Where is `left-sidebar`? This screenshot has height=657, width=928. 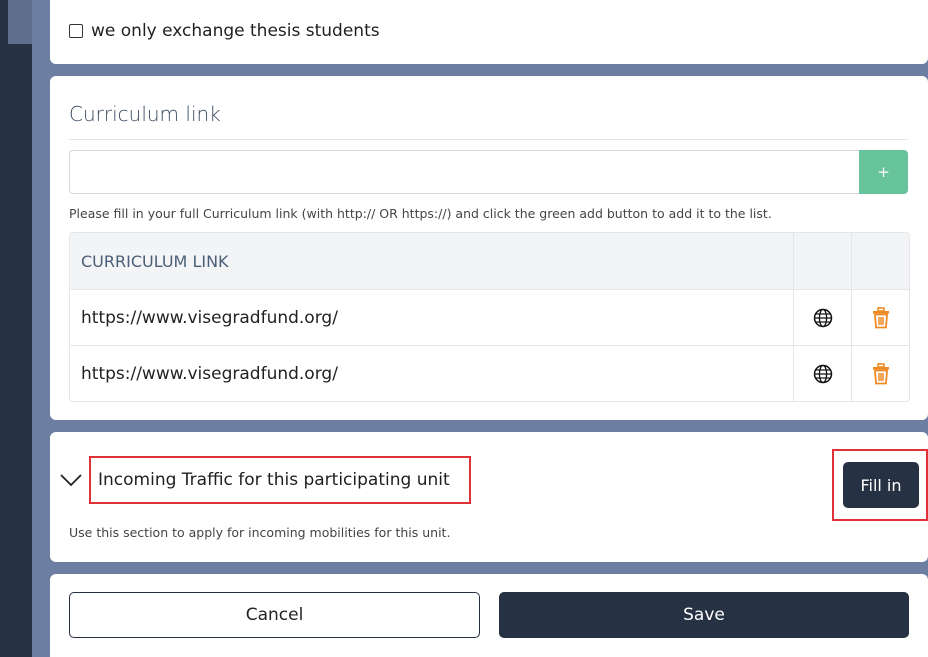
left-sidebar is located at coordinates (16, 328).